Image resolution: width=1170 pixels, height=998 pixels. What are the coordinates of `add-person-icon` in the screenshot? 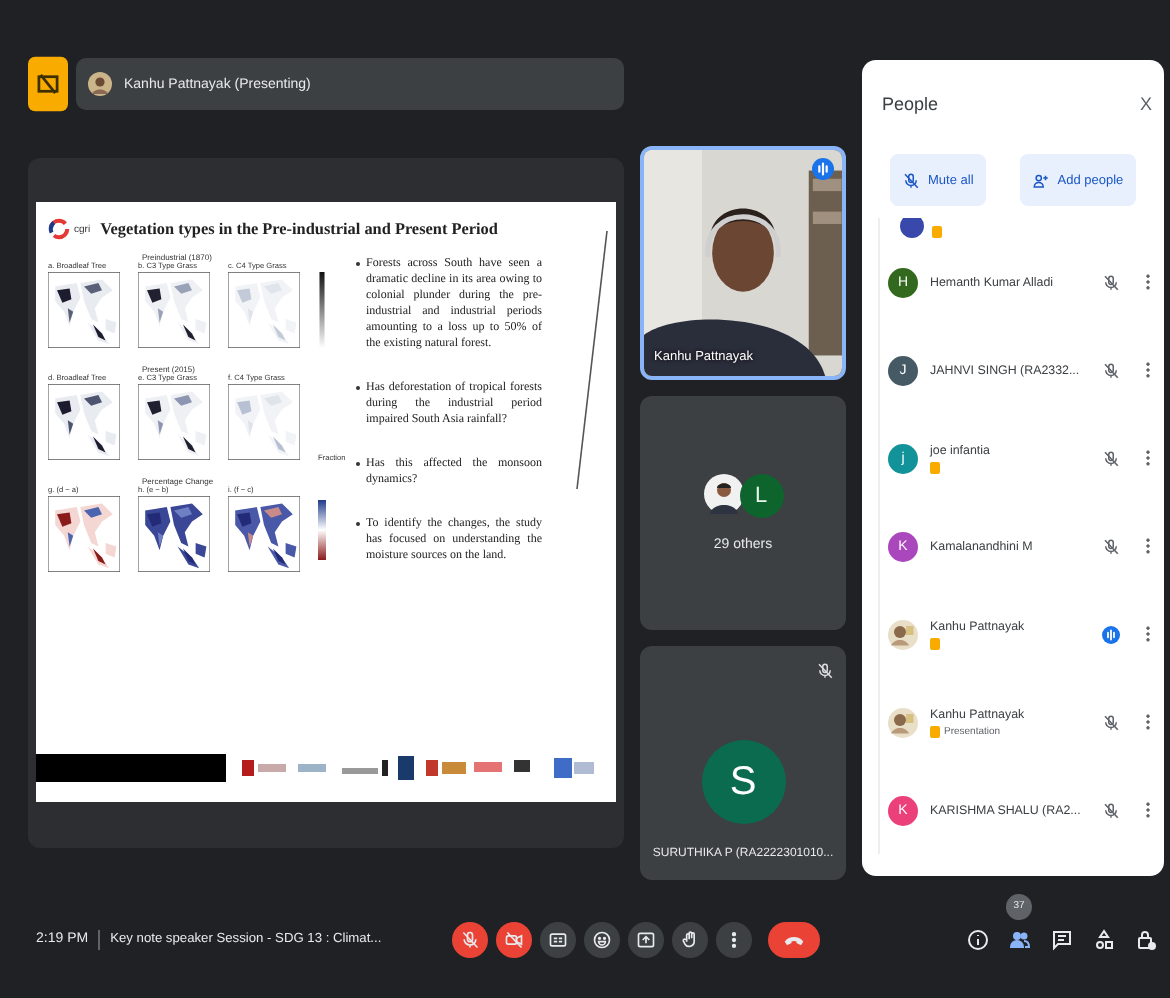 It's located at (1040, 180).